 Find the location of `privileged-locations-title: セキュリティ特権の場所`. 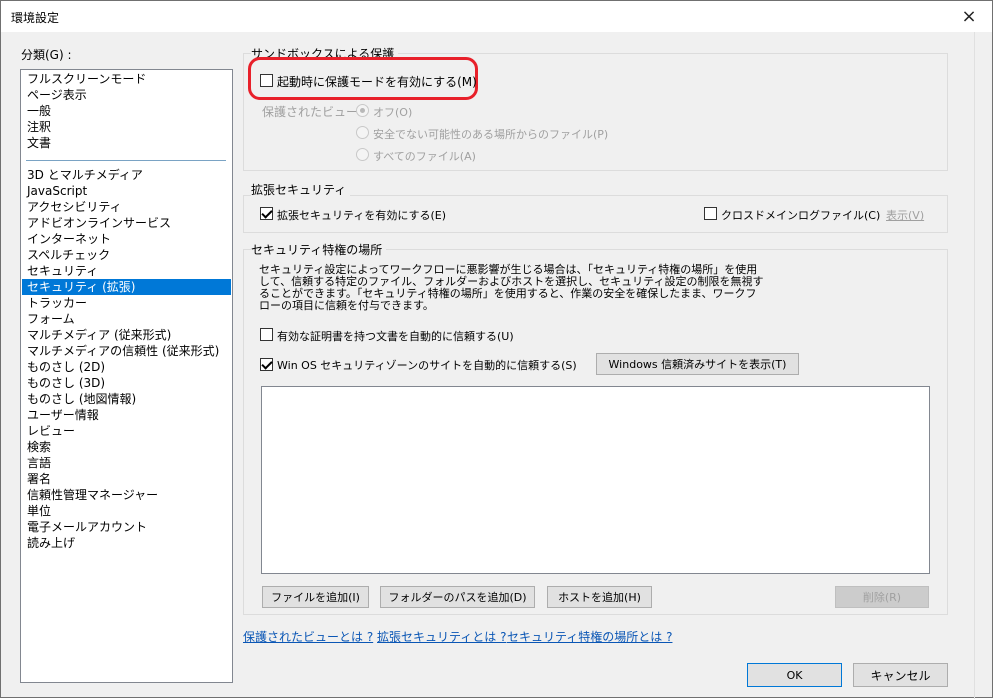

privileged-locations-title: セキュリティ特権の場所 is located at coordinates (319, 249).